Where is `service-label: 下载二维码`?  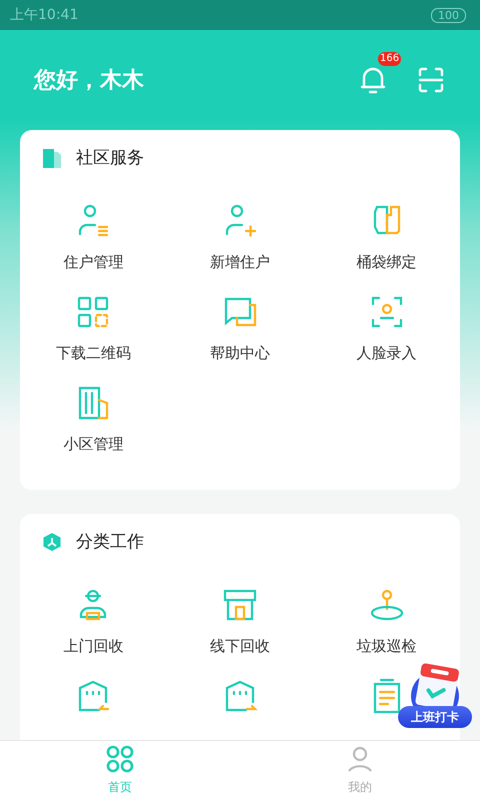 service-label: 下载二维码 is located at coordinates (93, 353).